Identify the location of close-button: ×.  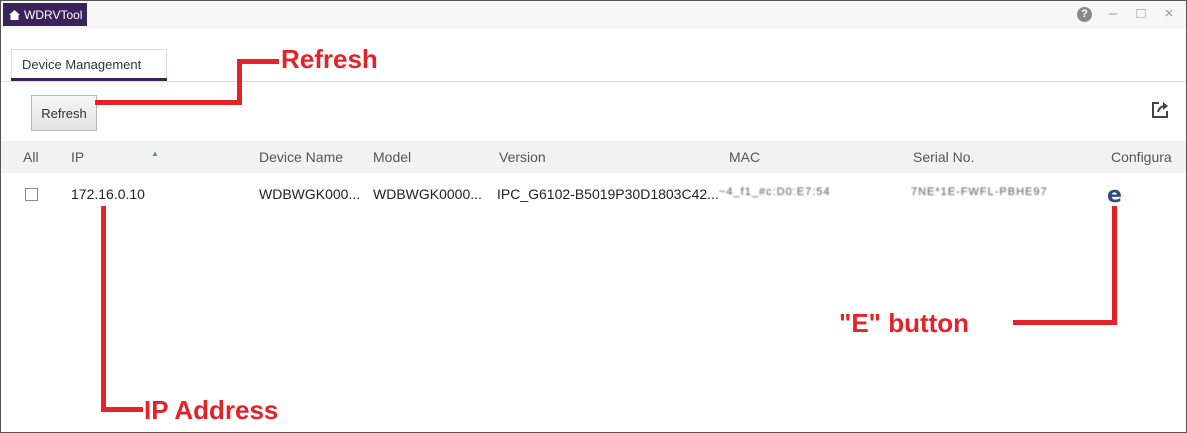
(1169, 14).